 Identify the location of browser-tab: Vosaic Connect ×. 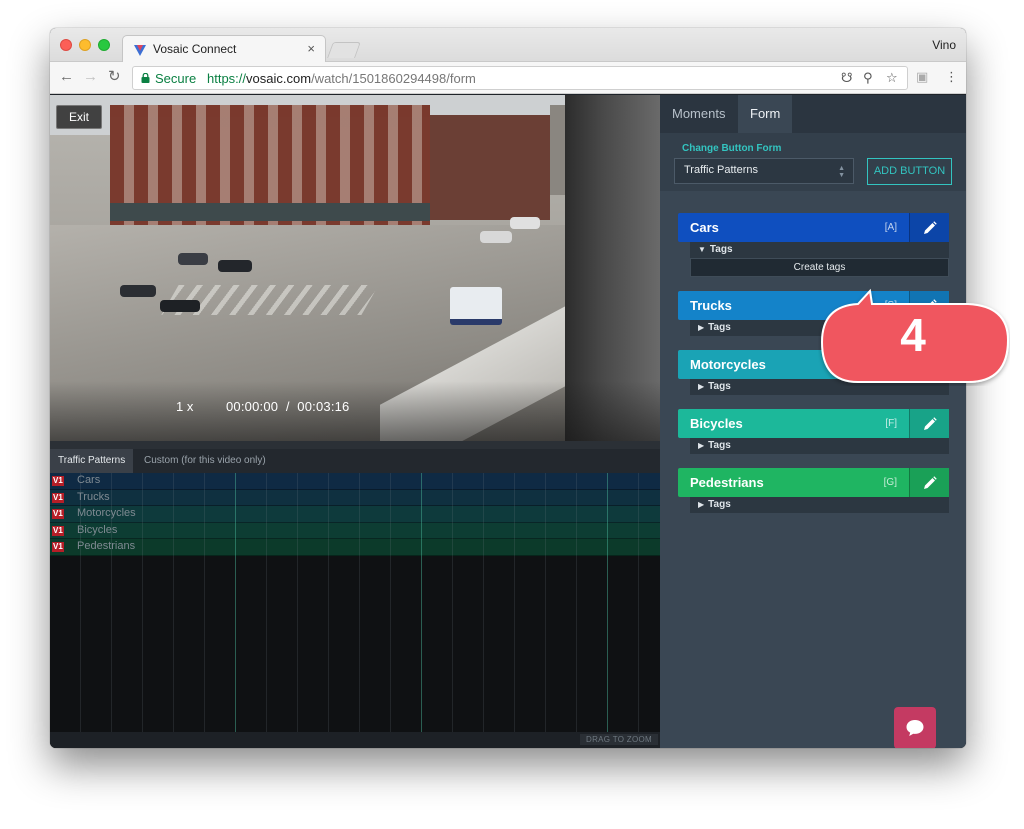
(224, 49).